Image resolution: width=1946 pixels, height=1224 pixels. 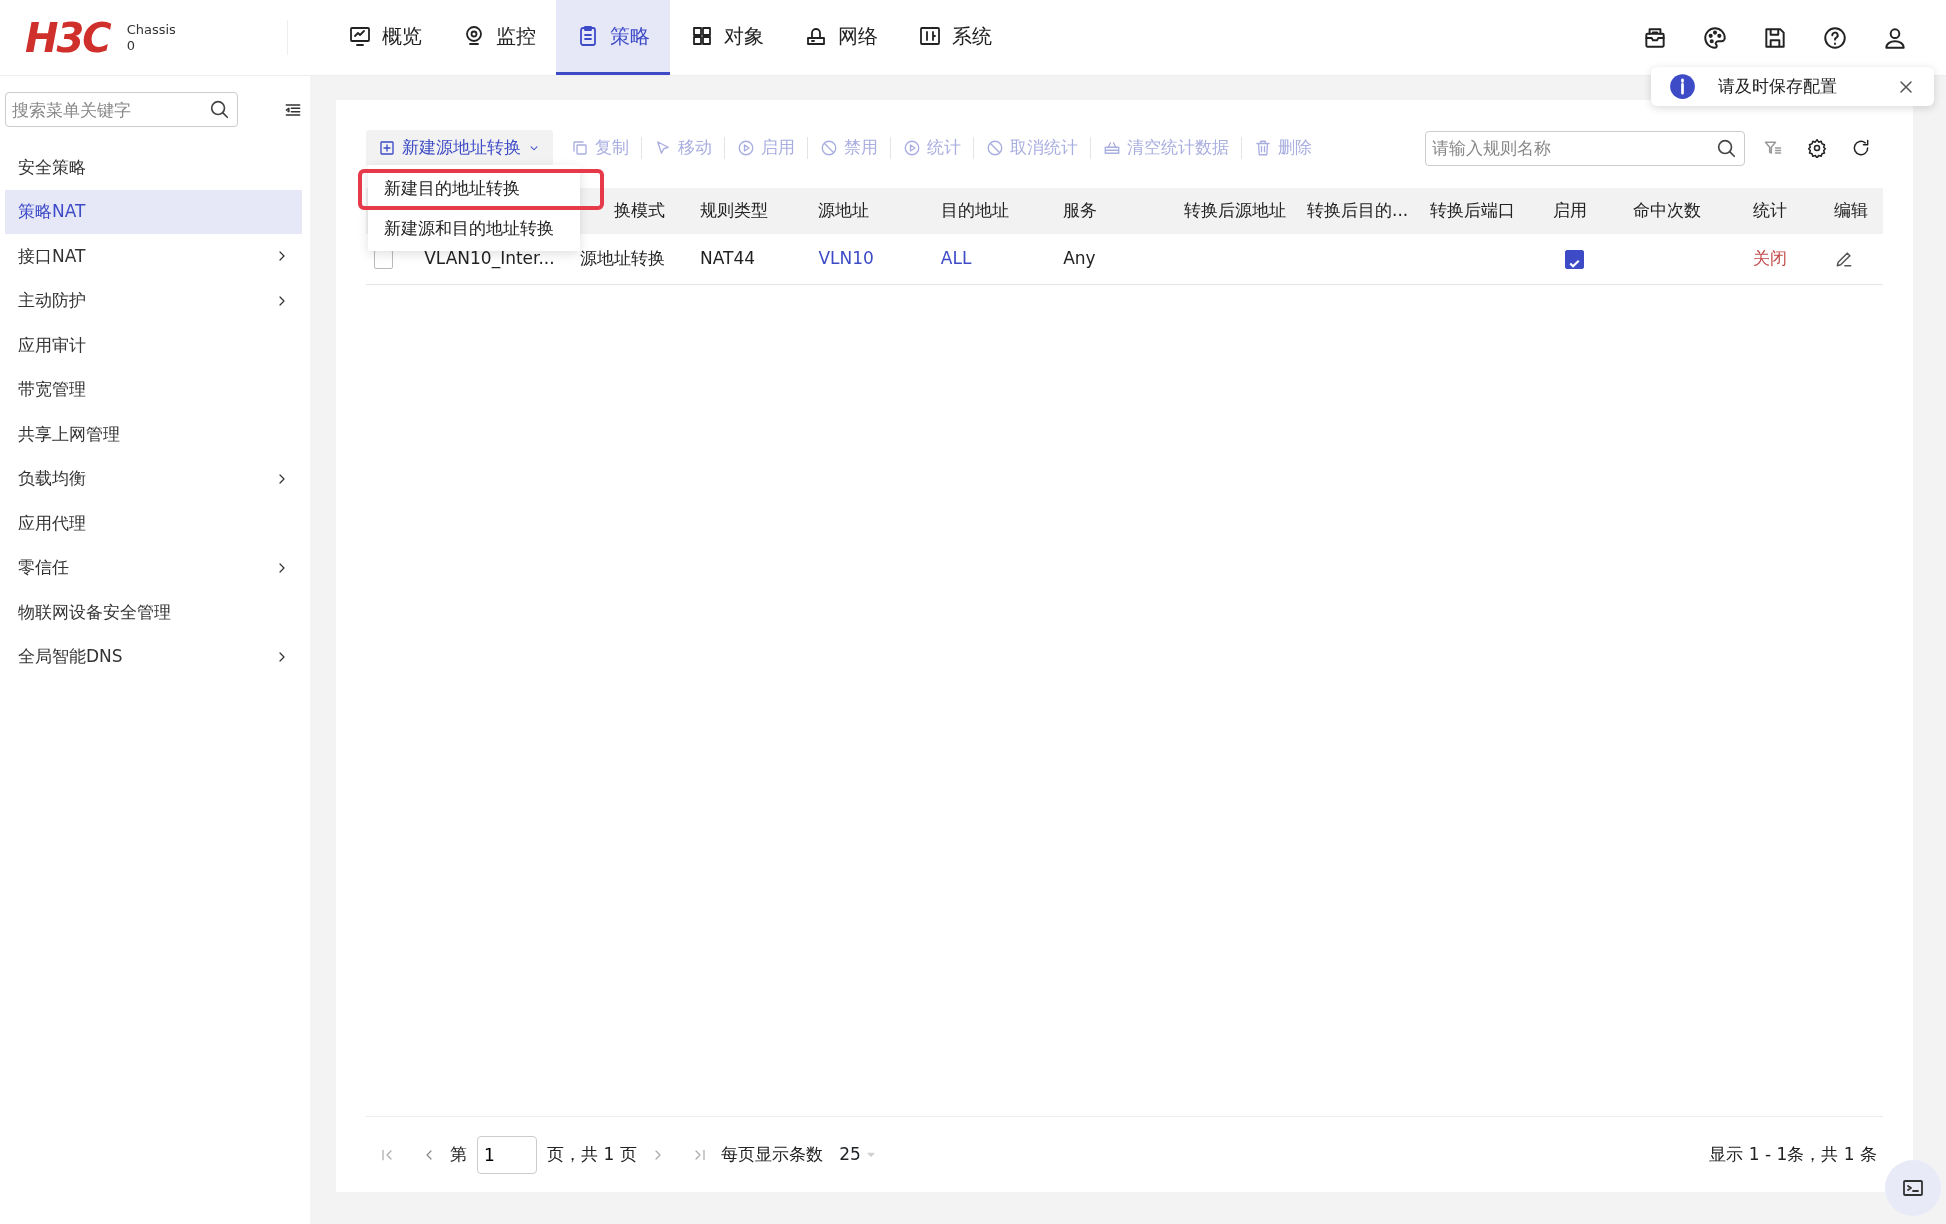 What do you see at coordinates (639, 210) in the screenshot?
I see `column-header: 换模式` at bounding box center [639, 210].